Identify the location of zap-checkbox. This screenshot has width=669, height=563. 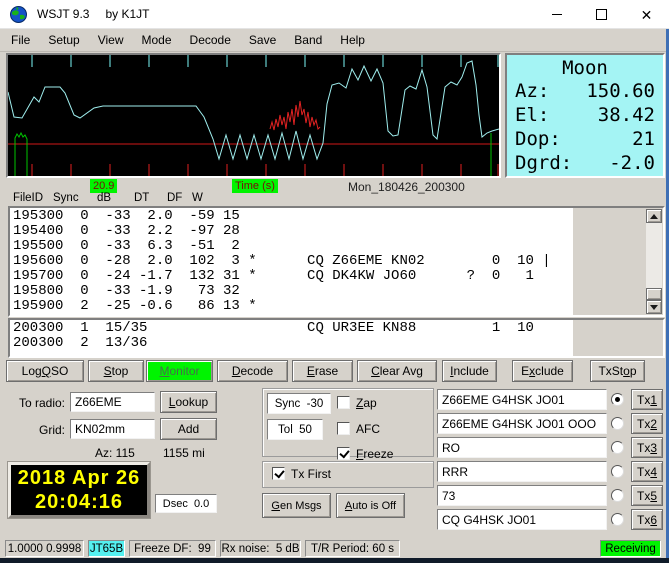
(343, 402).